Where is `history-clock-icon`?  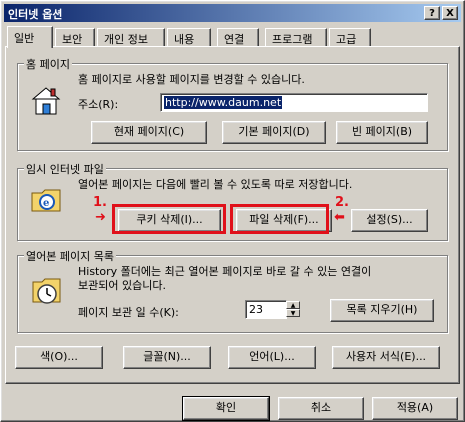
history-clock-icon is located at coordinates (46, 291).